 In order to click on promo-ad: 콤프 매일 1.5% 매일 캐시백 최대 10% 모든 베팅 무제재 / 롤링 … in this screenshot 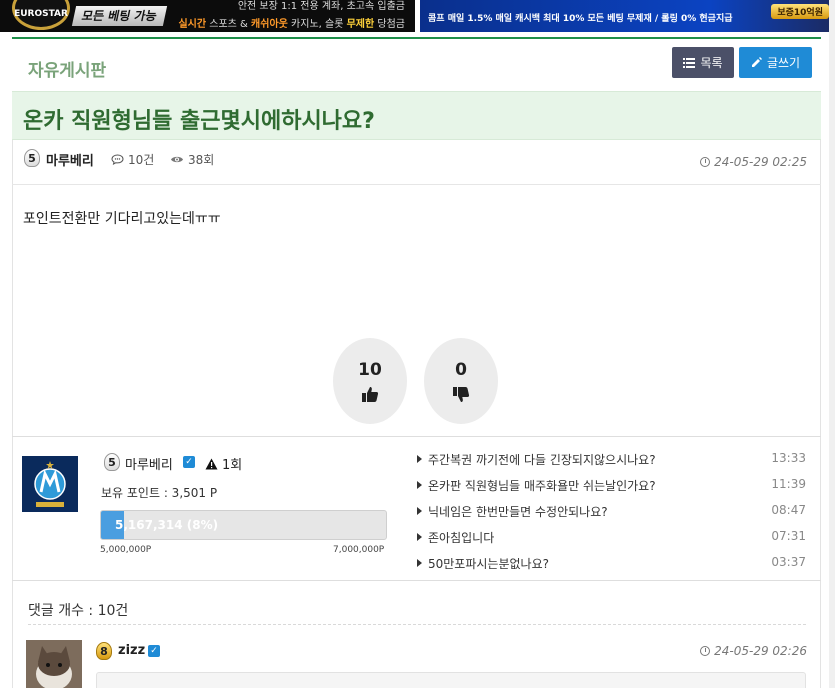, I will do `click(627, 16)`.